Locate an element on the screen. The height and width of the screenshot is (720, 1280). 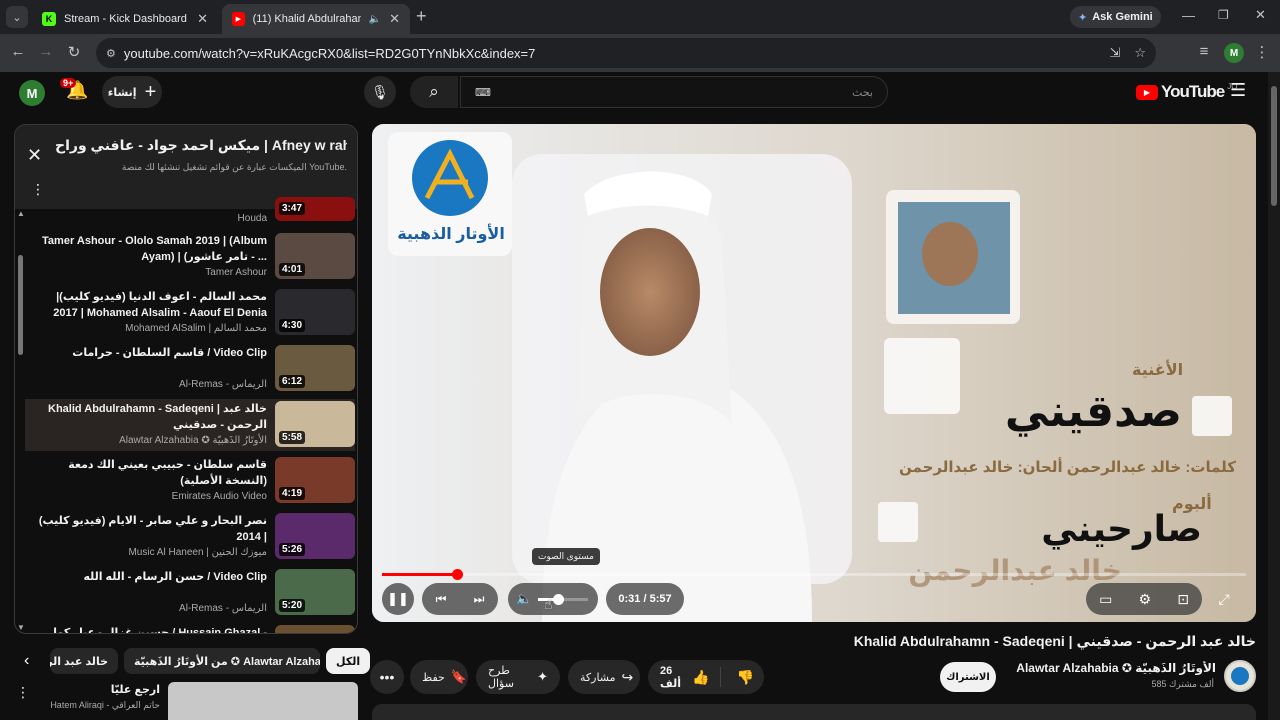
thumbs-down-icon: 👎 is located at coordinates (745, 676).